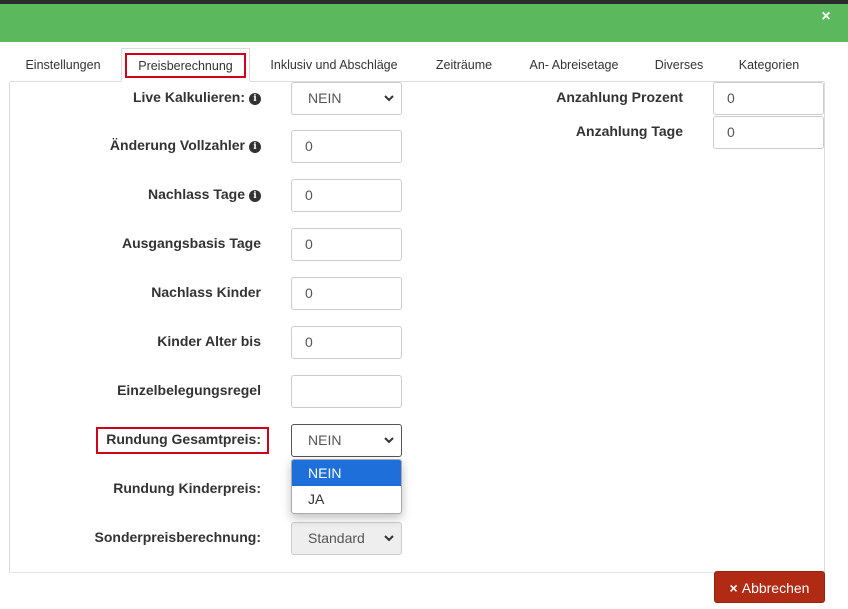 The width and height of the screenshot is (848, 609). I want to click on cancel-button: × Abbrechen, so click(769, 587).